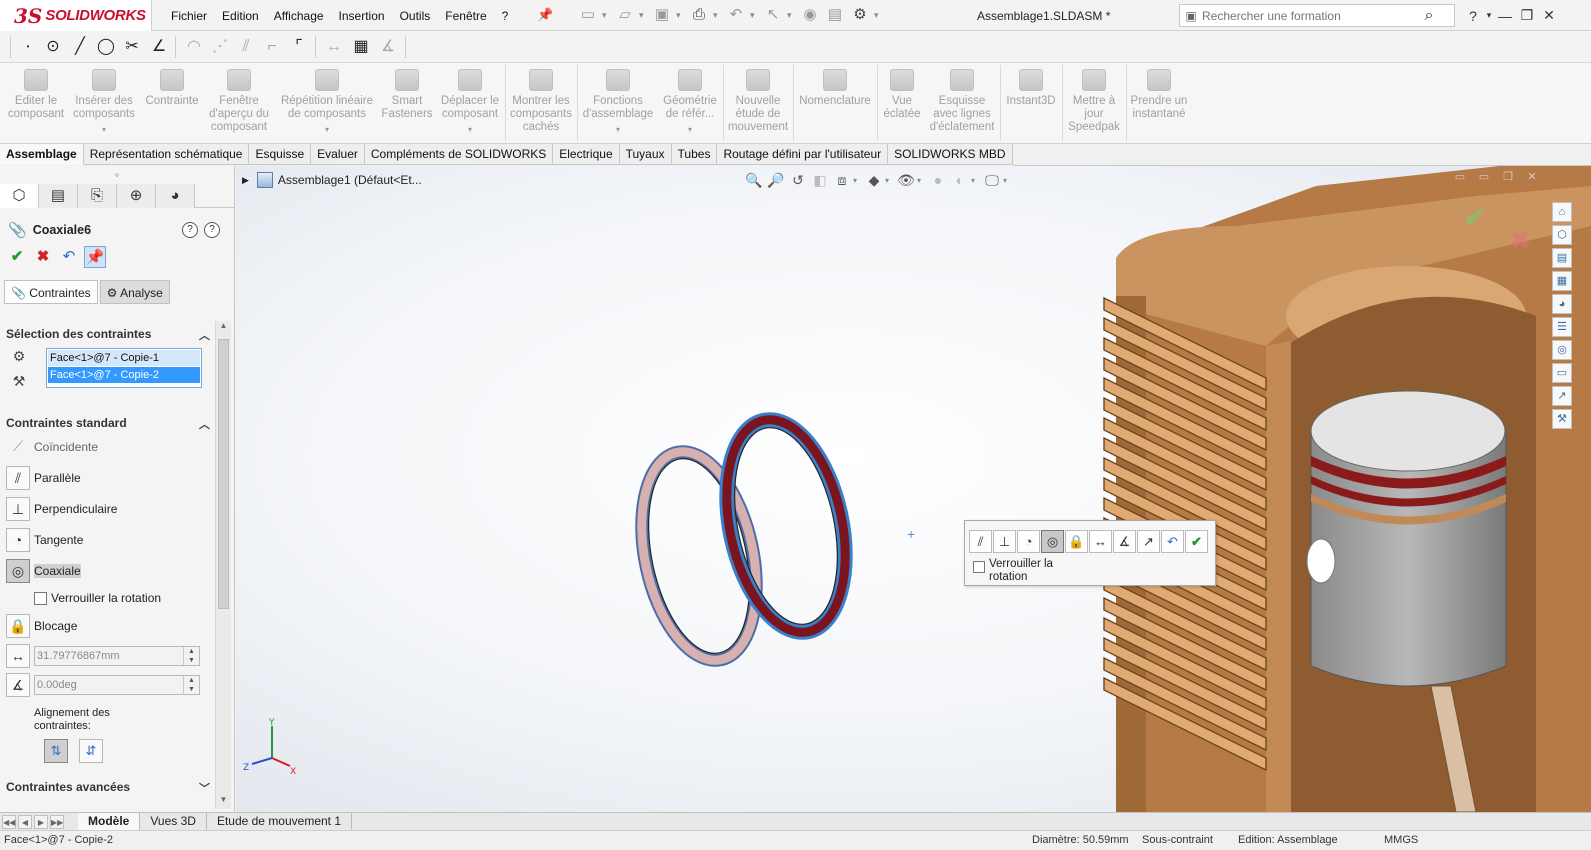 Image resolution: width=1591 pixels, height=850 pixels. Describe the element at coordinates (40, 598) in the screenshot. I see `checkbox-icon` at that location.